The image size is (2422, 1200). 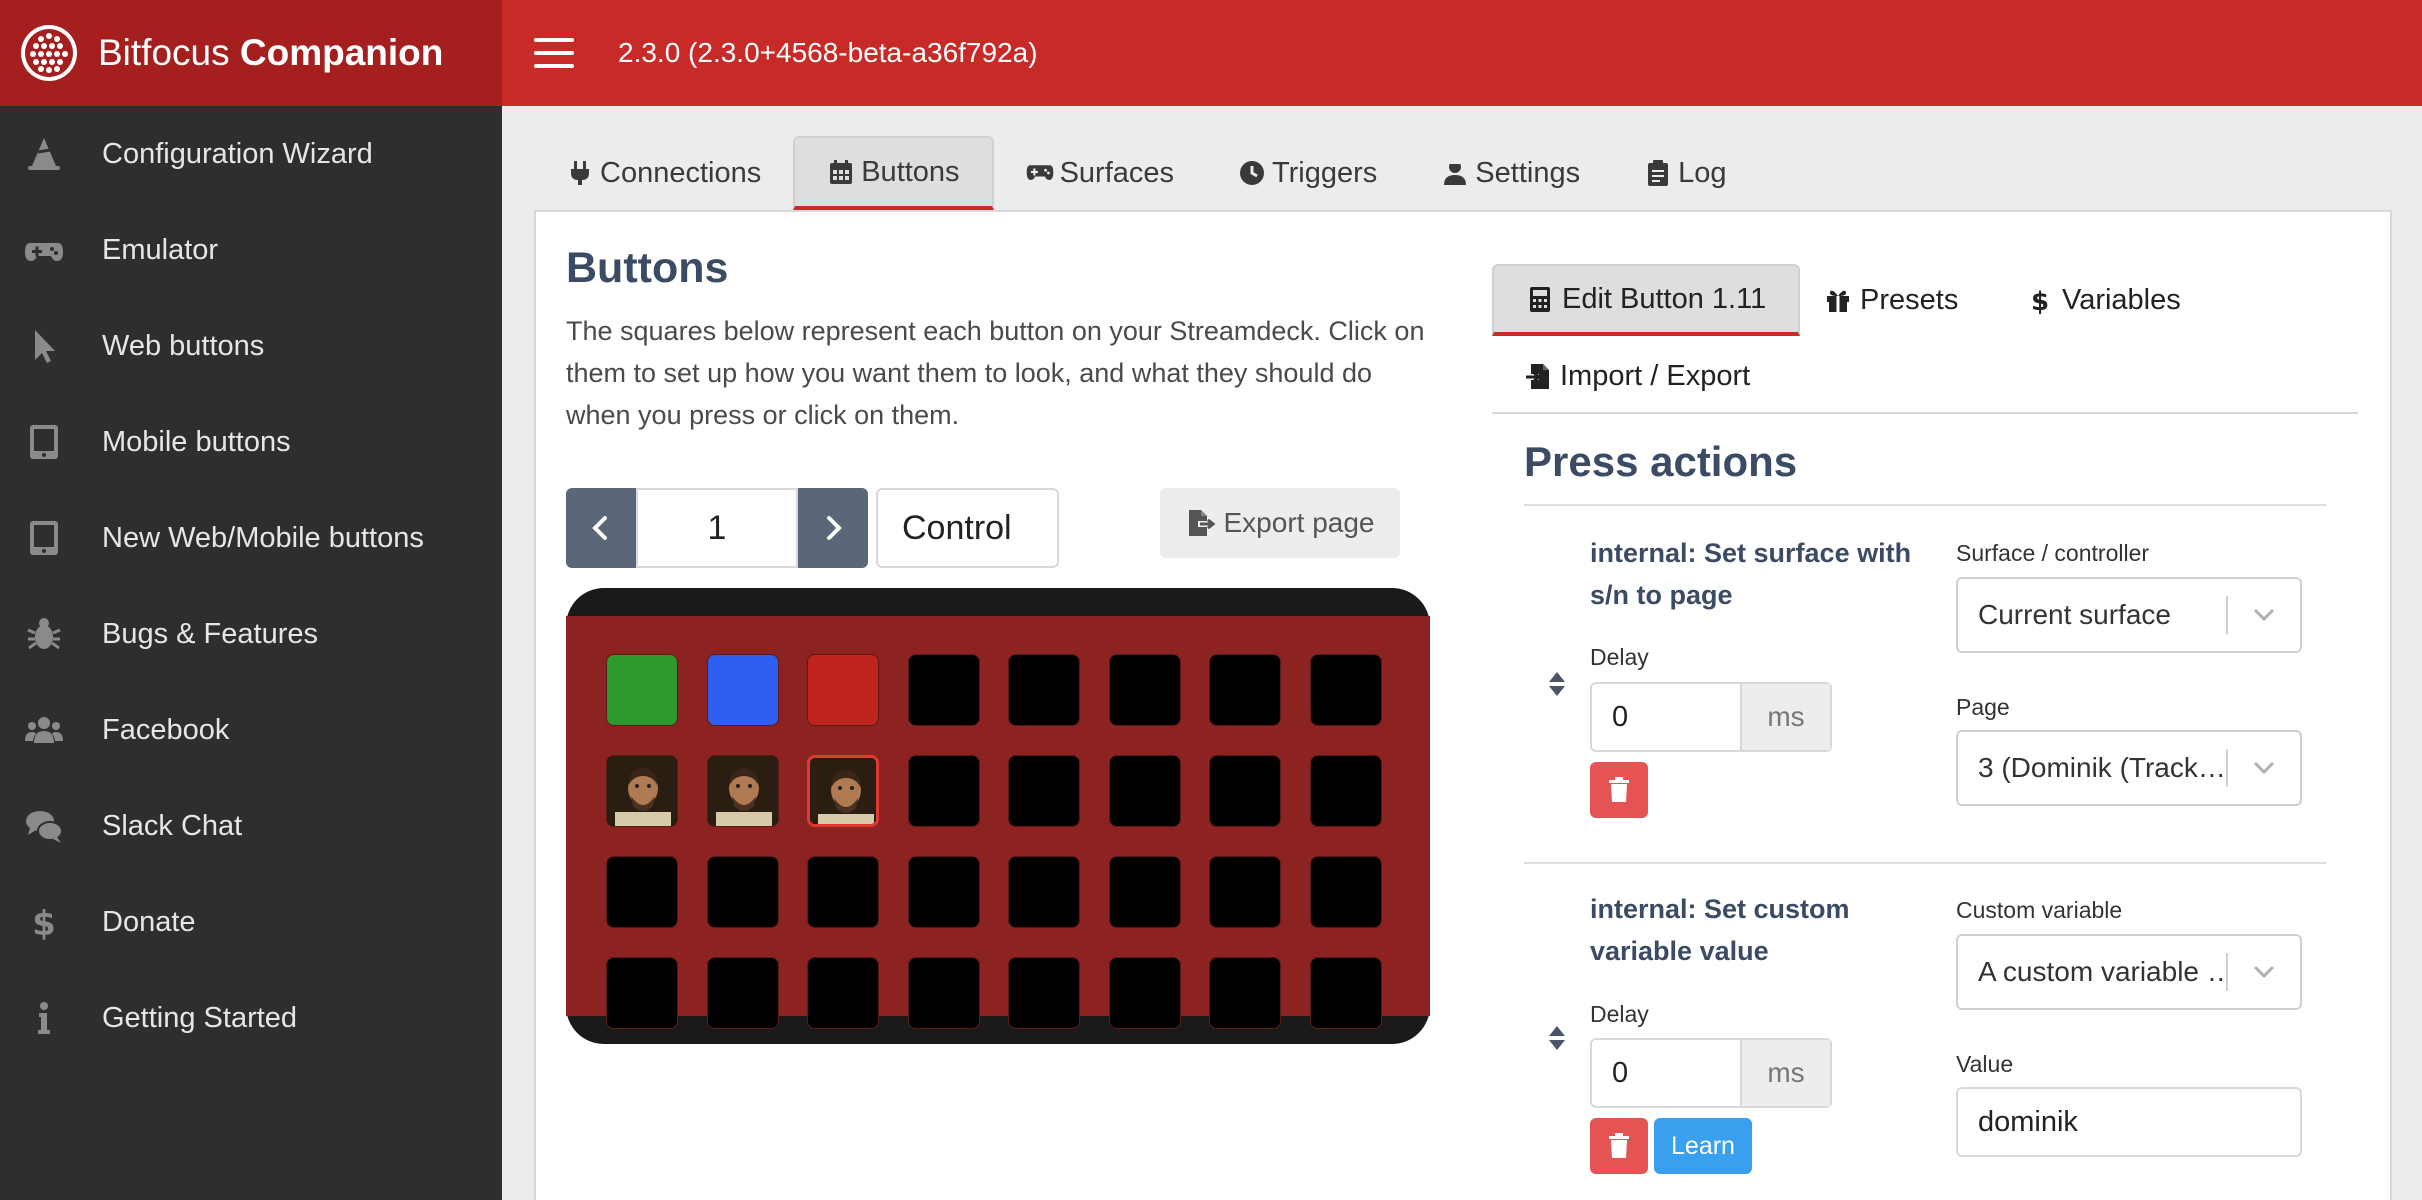 I want to click on users-icon, so click(x=44, y=730).